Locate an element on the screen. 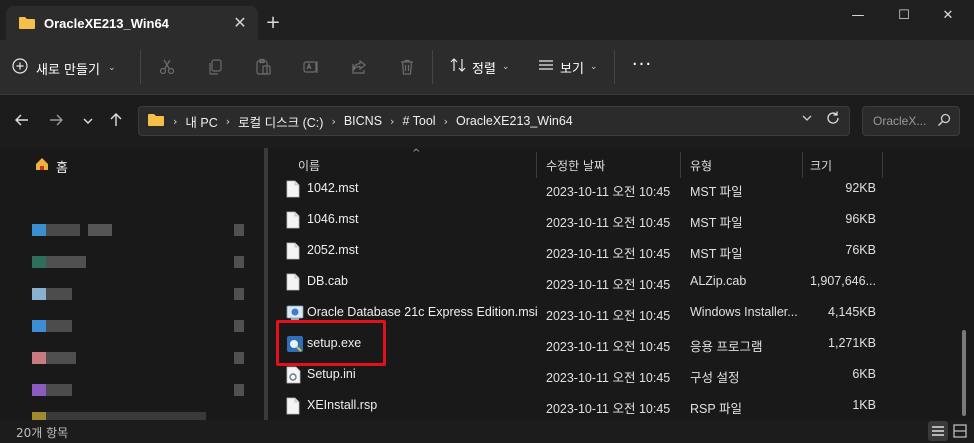  minimize-button: — is located at coordinates (858, 16).